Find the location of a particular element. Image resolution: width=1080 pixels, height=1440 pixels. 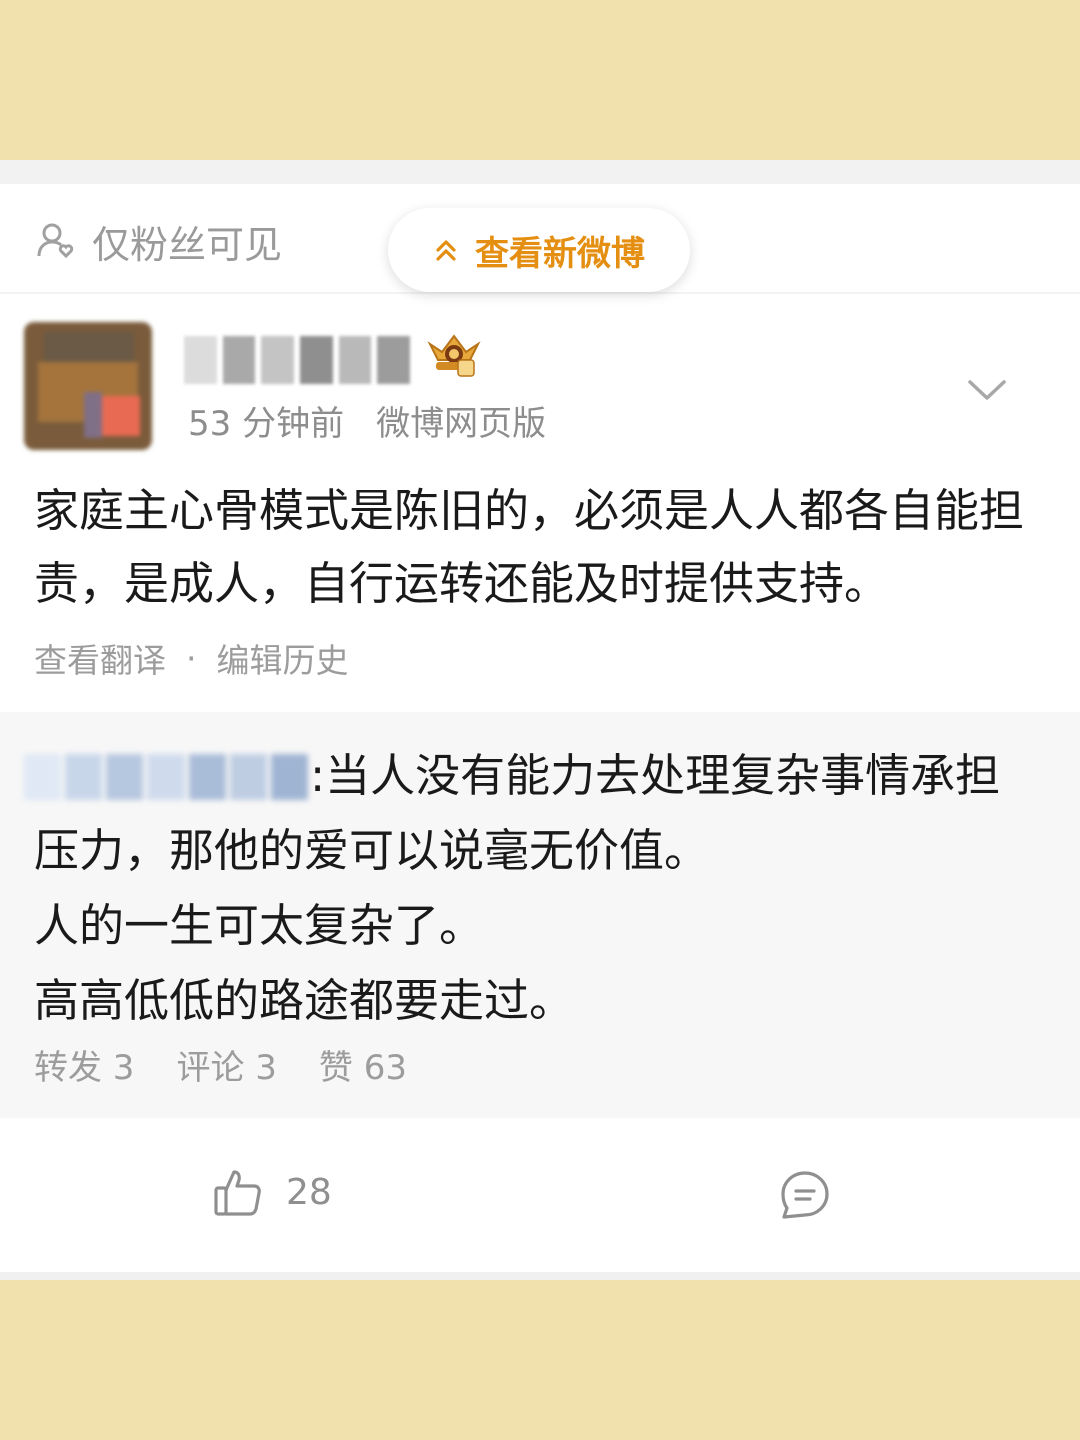

visibility-label: 仅粉丝可见 is located at coordinates (187, 244).